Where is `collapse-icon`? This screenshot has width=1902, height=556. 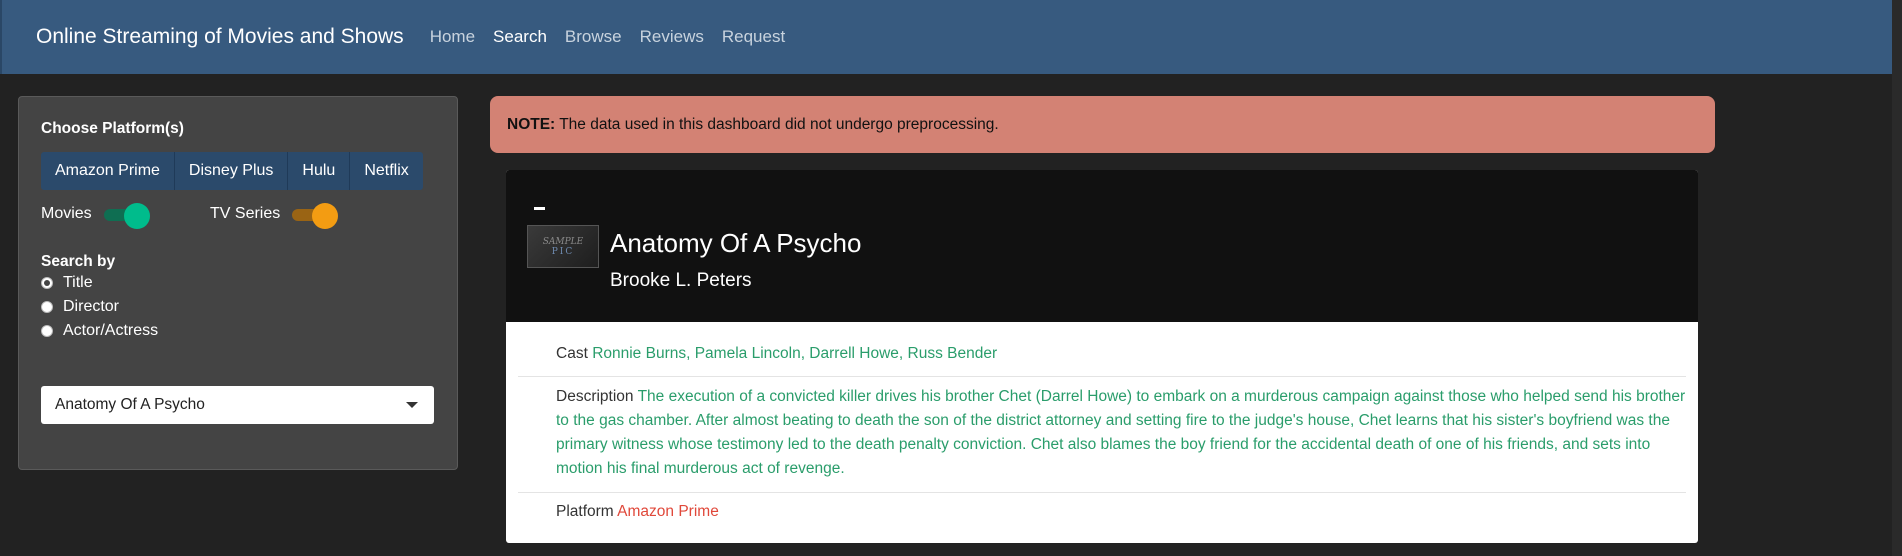
collapse-icon is located at coordinates (539, 208).